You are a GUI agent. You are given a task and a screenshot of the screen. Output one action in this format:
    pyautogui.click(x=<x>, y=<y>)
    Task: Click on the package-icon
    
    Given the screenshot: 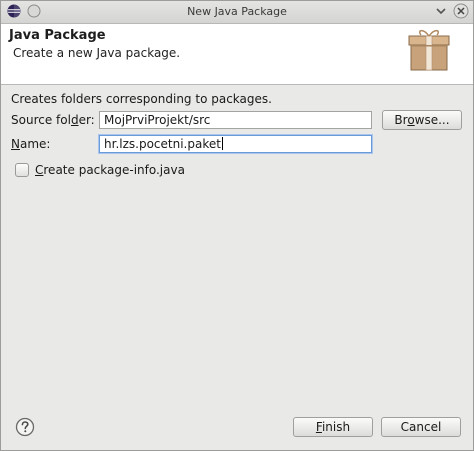 What is the action you would take?
    pyautogui.click(x=429, y=51)
    